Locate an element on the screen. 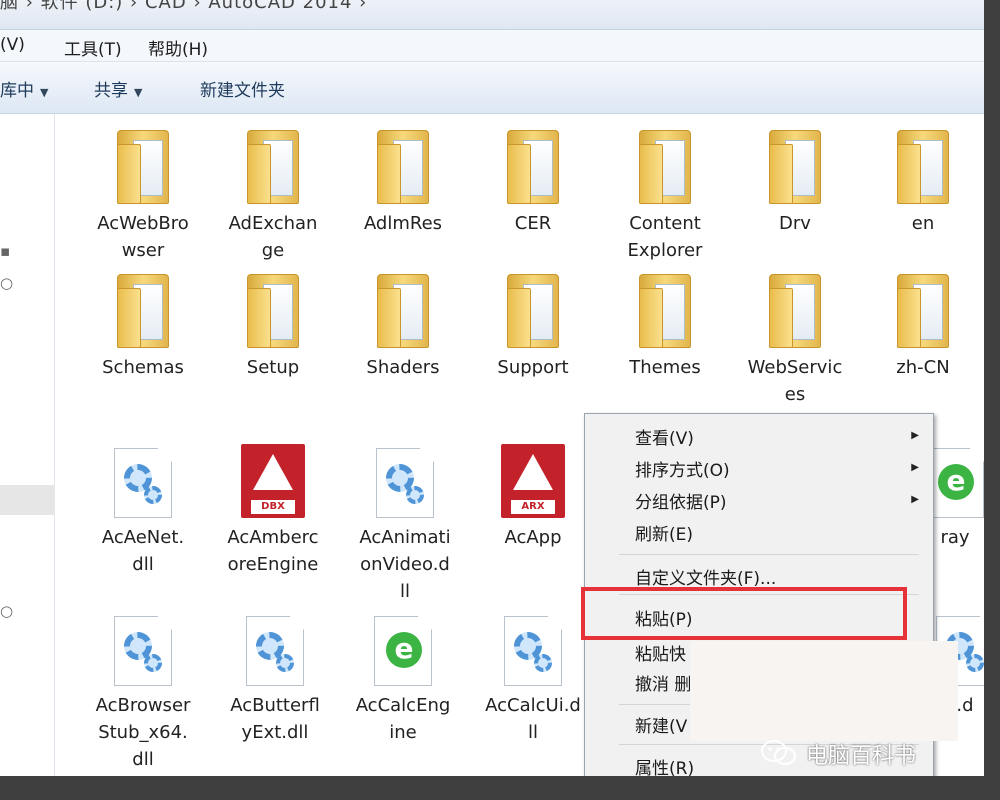 The width and height of the screenshot is (1000, 800). folder-item: CER is located at coordinates (533, 183).